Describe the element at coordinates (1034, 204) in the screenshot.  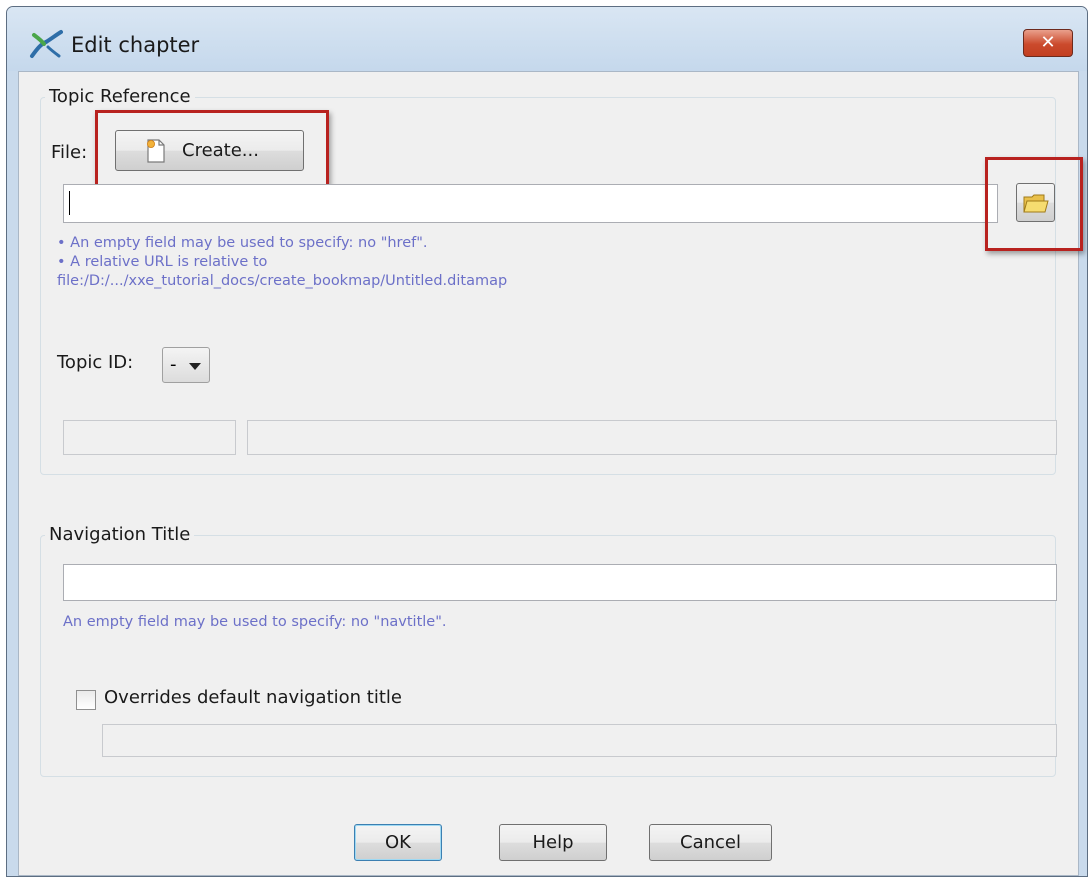
I see `browse-highlight-box` at that location.